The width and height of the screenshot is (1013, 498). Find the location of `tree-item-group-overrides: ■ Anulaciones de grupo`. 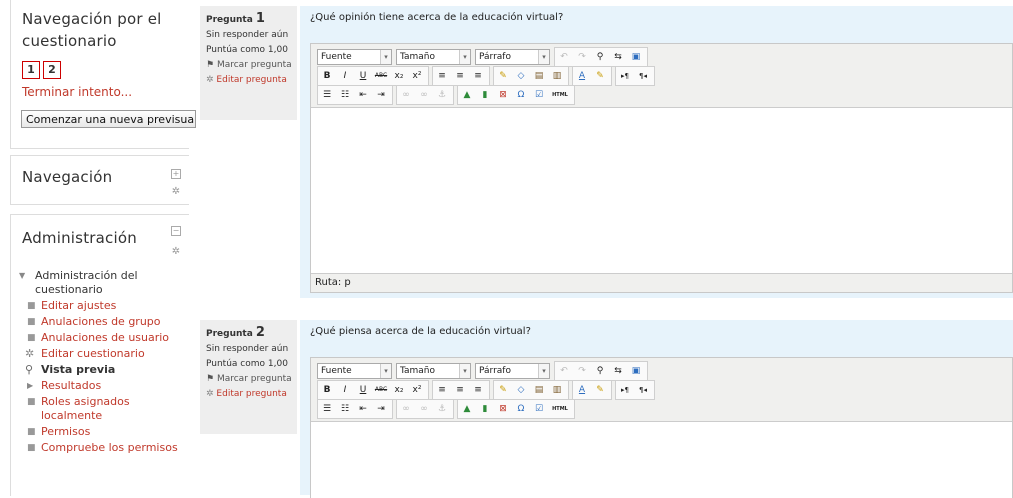

tree-item-group-overrides: ■ Anulaciones de grupo is located at coordinates (103, 322).